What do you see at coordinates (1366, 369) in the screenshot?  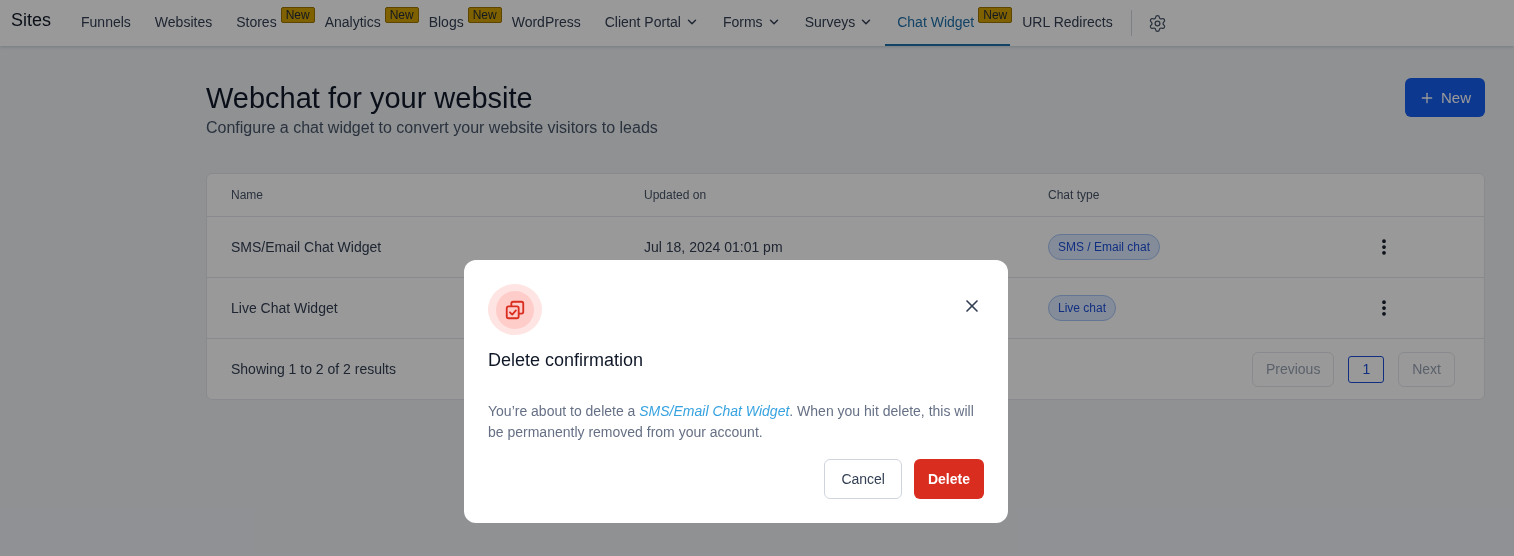 I see `page-button: 1` at bounding box center [1366, 369].